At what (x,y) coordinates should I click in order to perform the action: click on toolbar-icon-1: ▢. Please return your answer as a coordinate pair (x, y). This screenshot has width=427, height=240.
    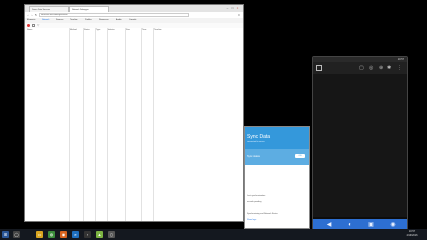
    Looking at the image, I should click on (361, 68).